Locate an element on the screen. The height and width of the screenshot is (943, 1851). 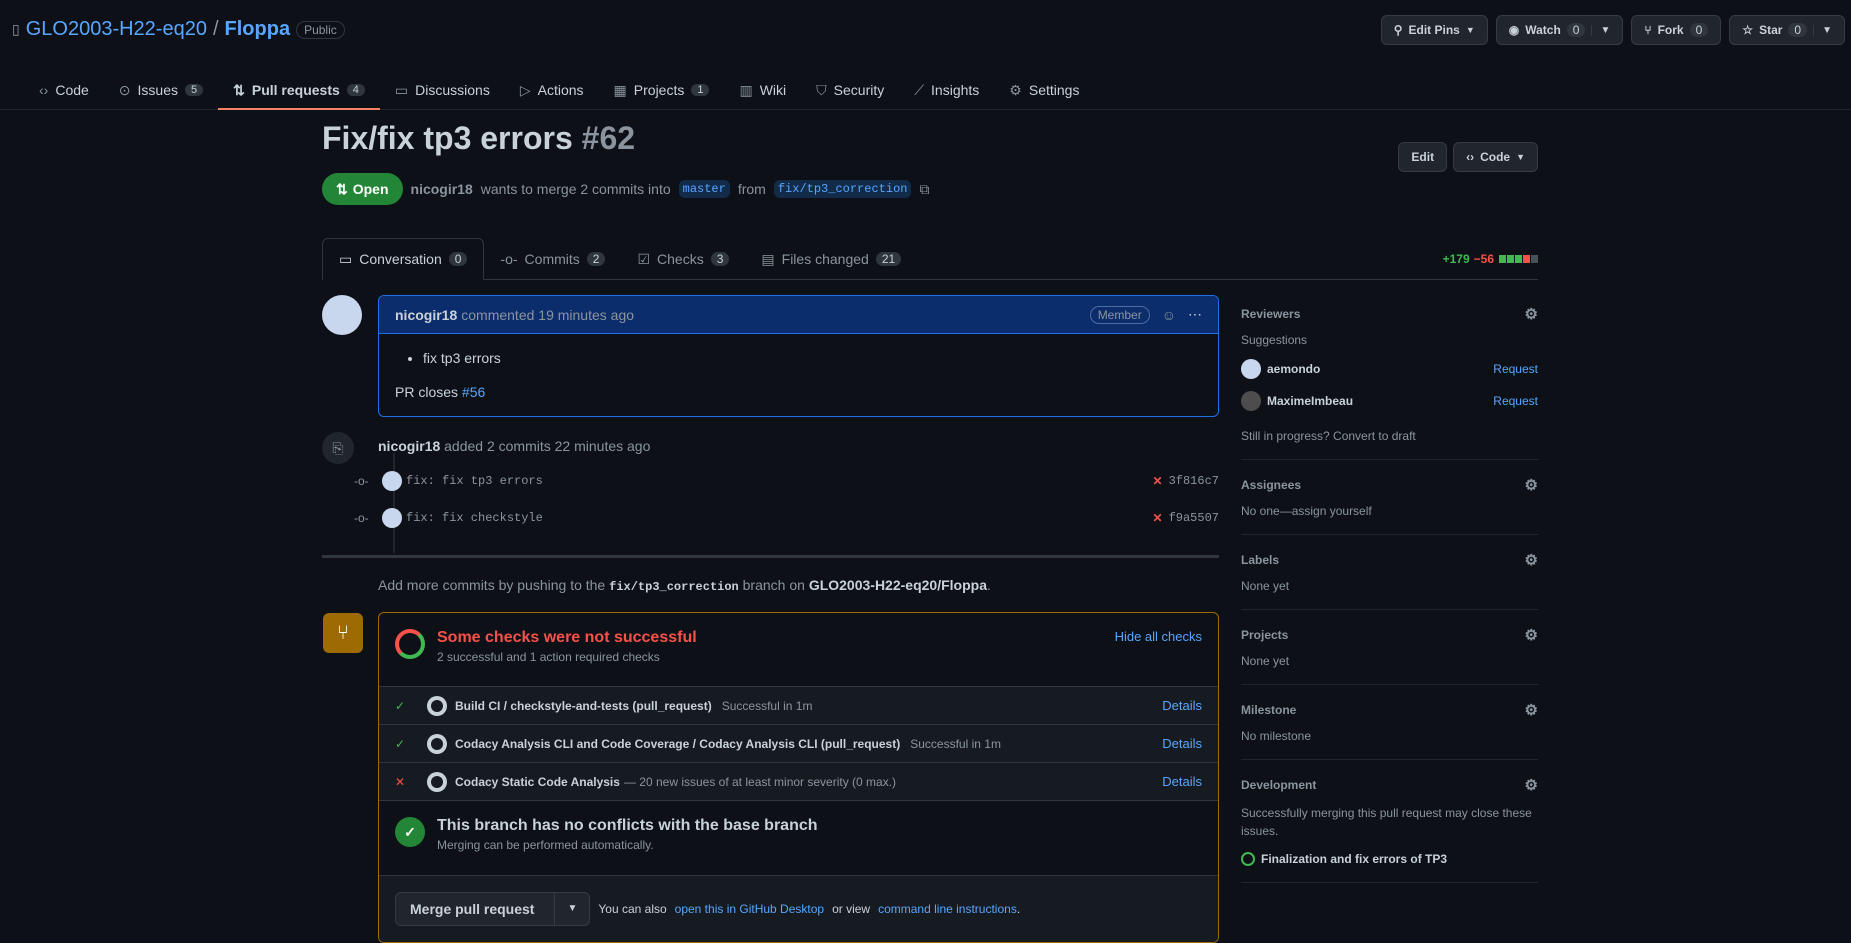
tab-projects: ▦ Projects 1 is located at coordinates (662, 90).